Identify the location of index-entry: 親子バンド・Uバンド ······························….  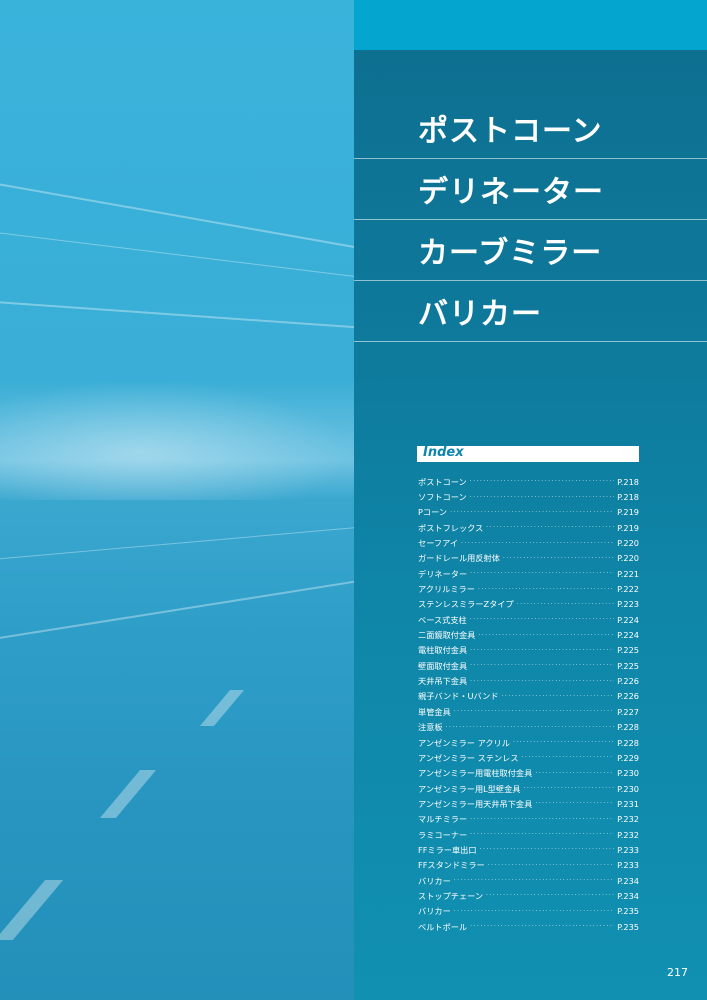
(528, 696).